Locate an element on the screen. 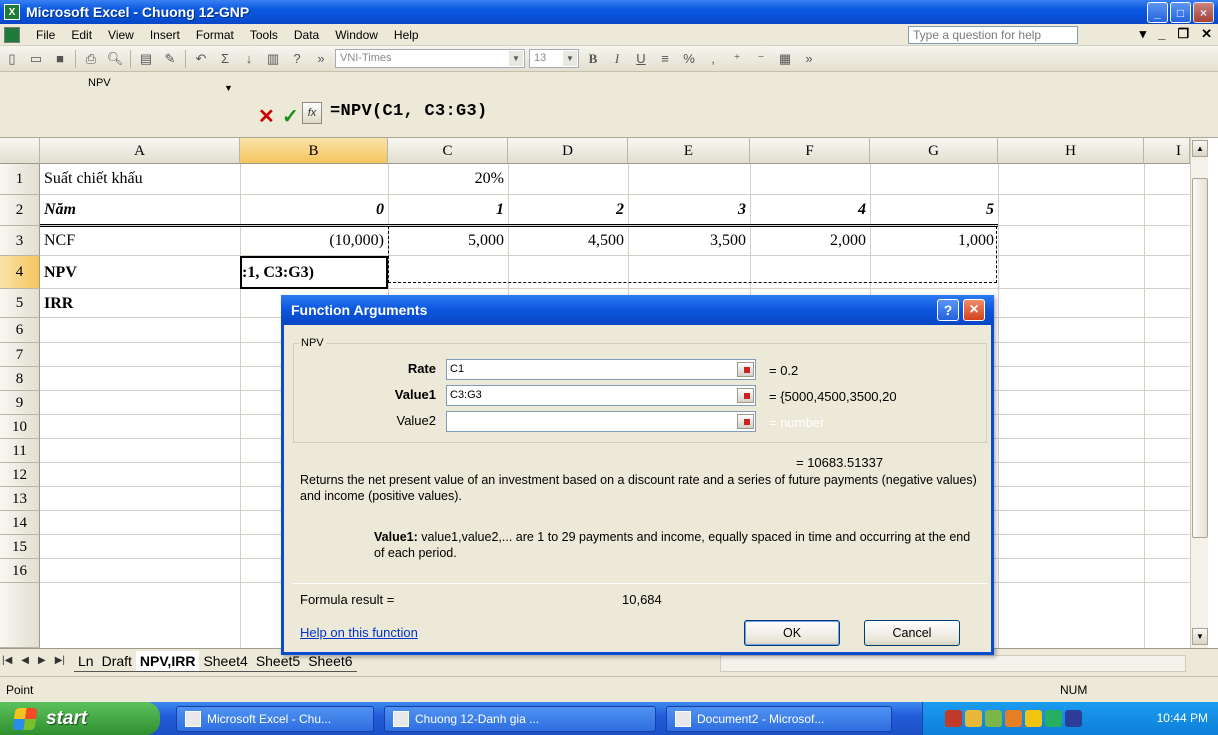 The image size is (1218, 735). tab-sheet4: Sheet4 is located at coordinates (225, 661).